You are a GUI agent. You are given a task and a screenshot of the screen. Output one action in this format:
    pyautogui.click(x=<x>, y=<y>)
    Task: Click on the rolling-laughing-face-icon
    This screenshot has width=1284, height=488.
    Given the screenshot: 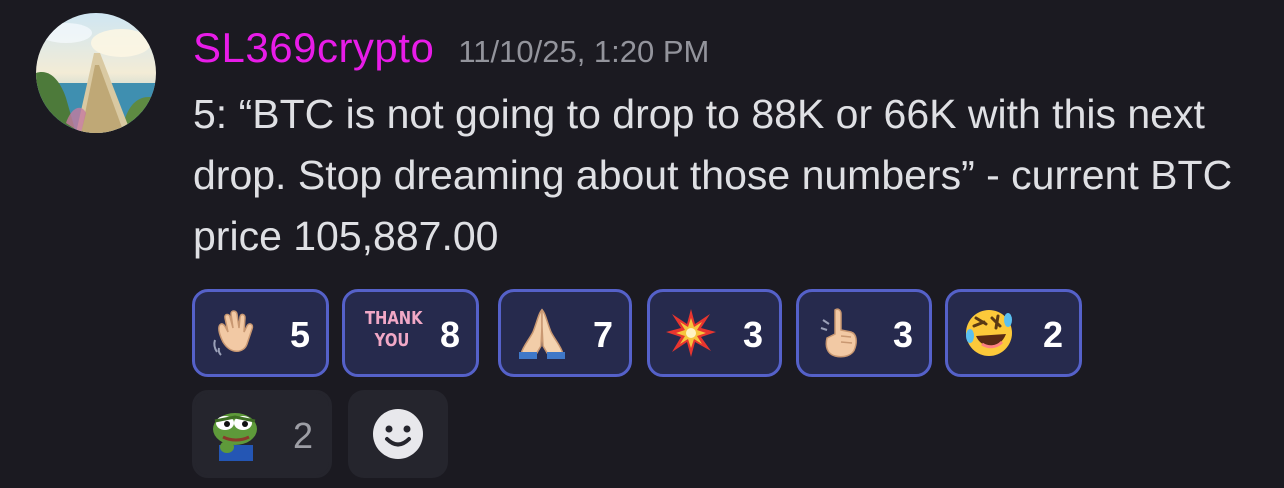 What is the action you would take?
    pyautogui.click(x=989, y=333)
    